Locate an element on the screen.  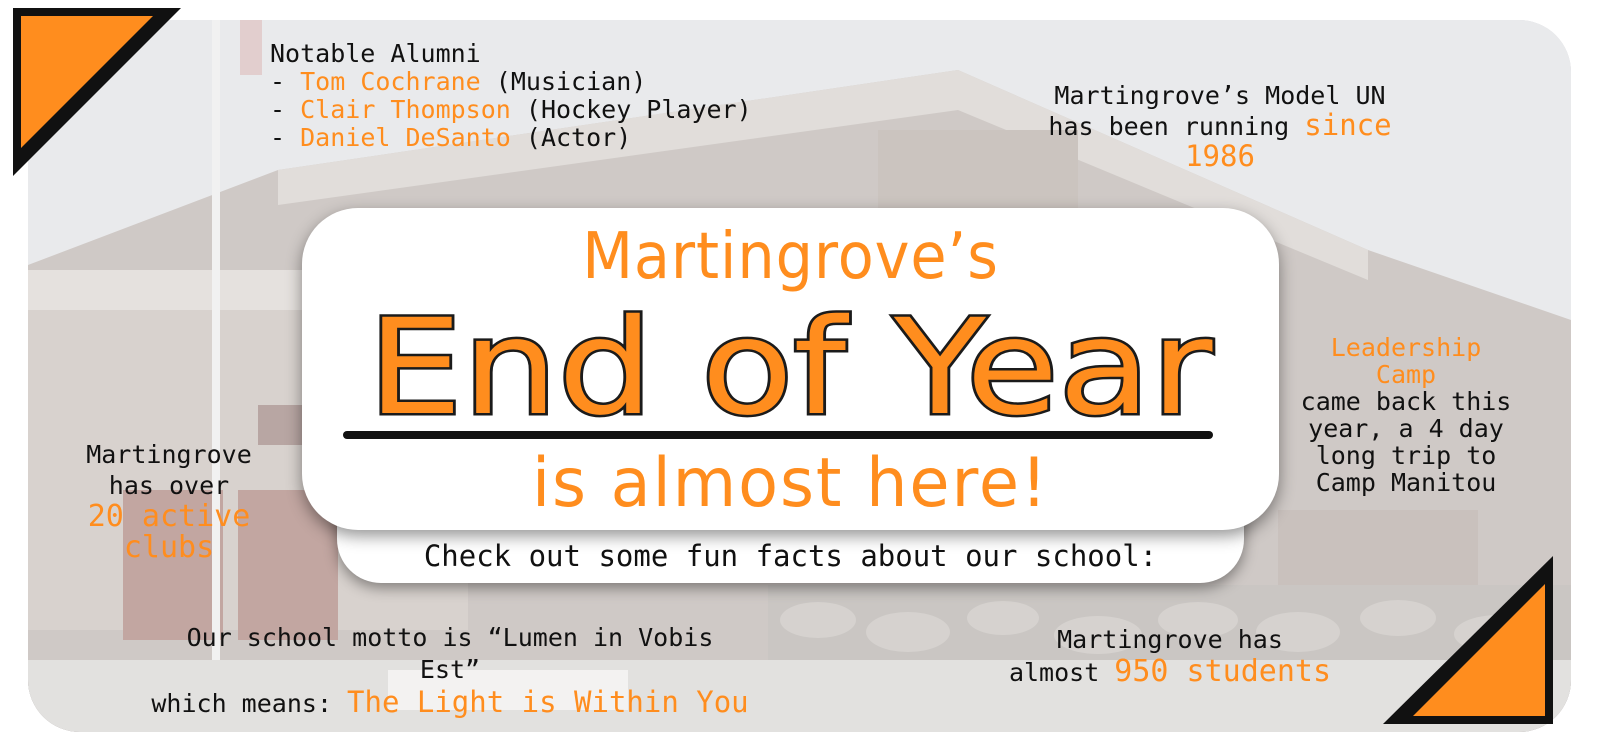
students-line1: Martingrove has is located at coordinates (1170, 639).